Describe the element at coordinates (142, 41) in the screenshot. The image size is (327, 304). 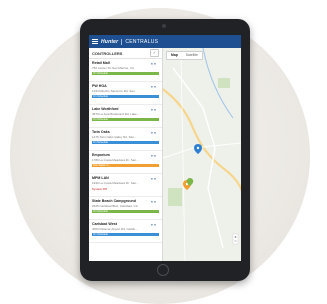
I see `product-name: CENTRALUS` at that location.